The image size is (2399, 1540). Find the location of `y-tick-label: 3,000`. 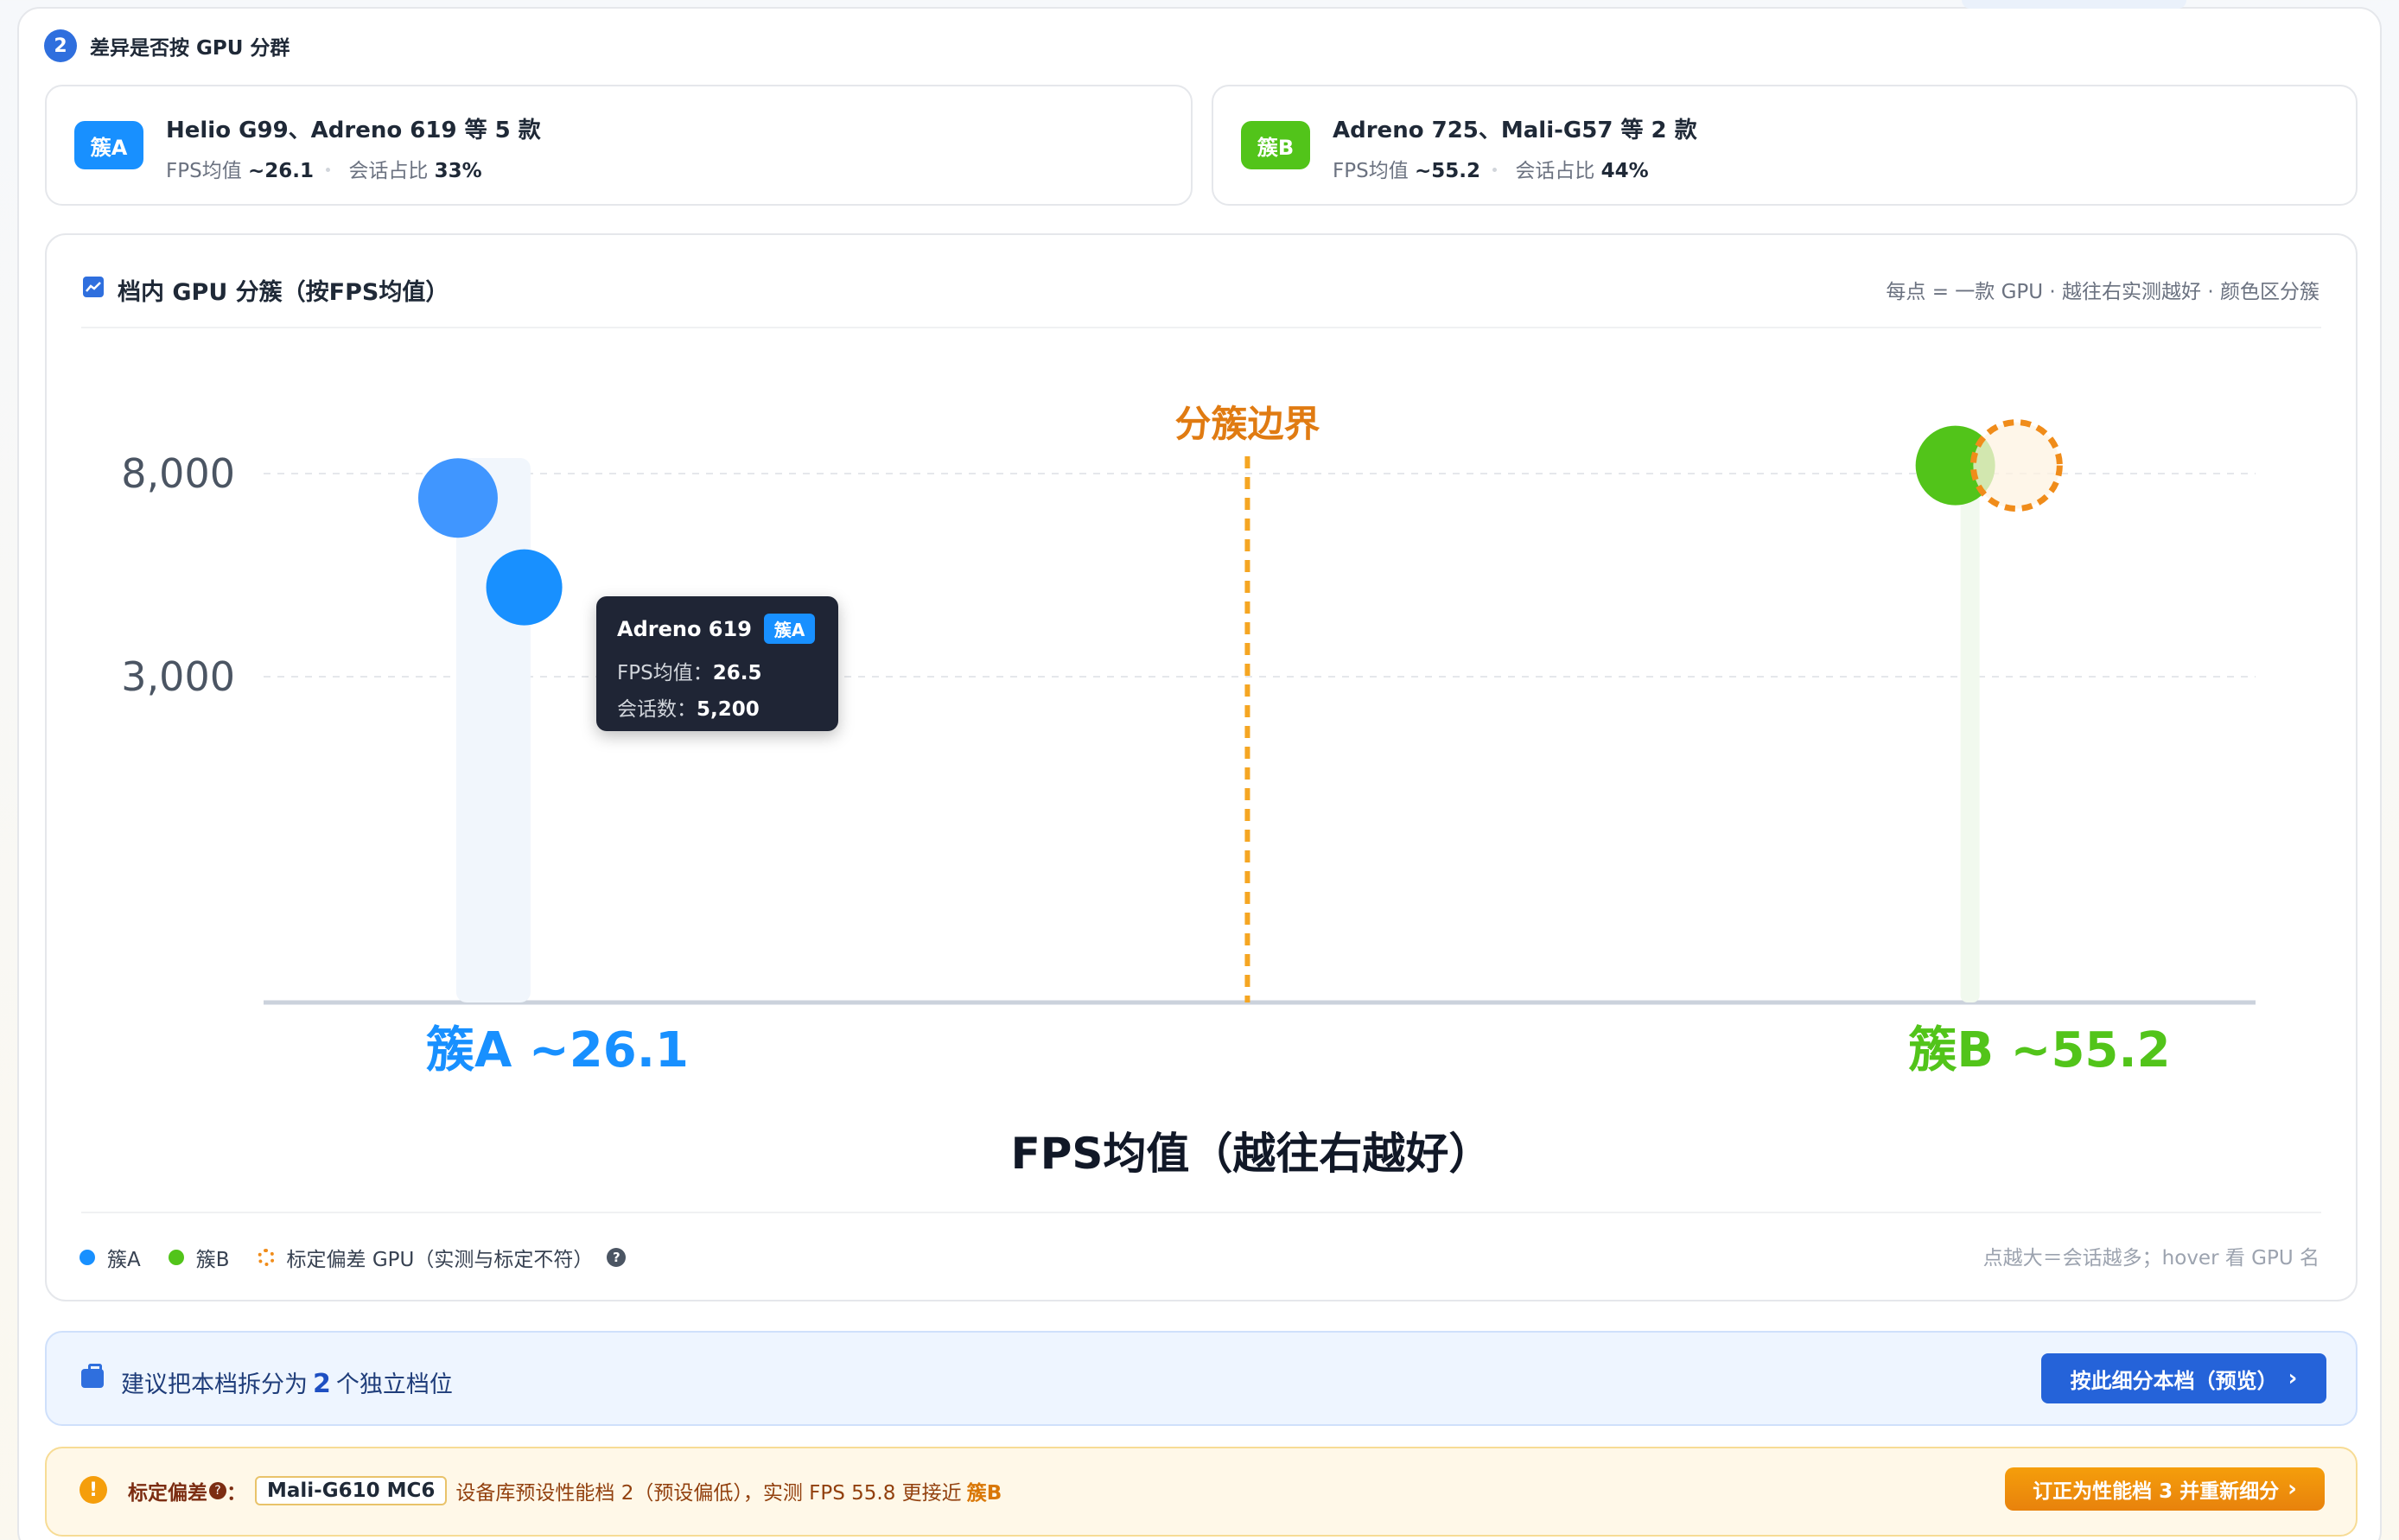

y-tick-label: 3,000 is located at coordinates (178, 676).